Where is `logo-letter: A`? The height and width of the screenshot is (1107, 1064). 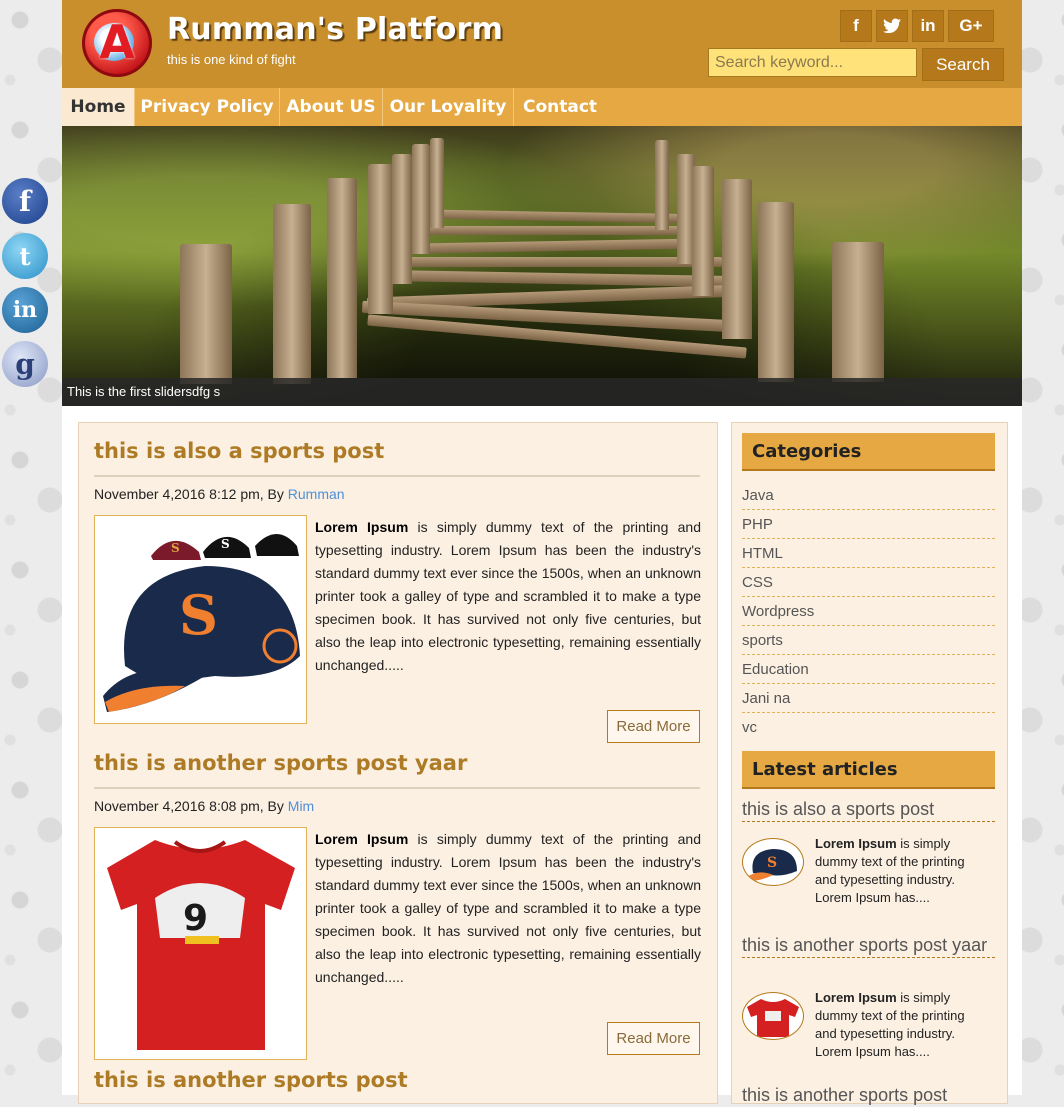
logo-letter: A is located at coordinates (117, 42).